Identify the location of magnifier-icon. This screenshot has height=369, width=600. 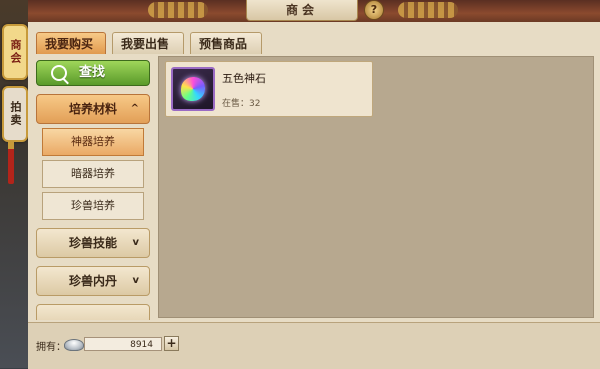
(59, 73).